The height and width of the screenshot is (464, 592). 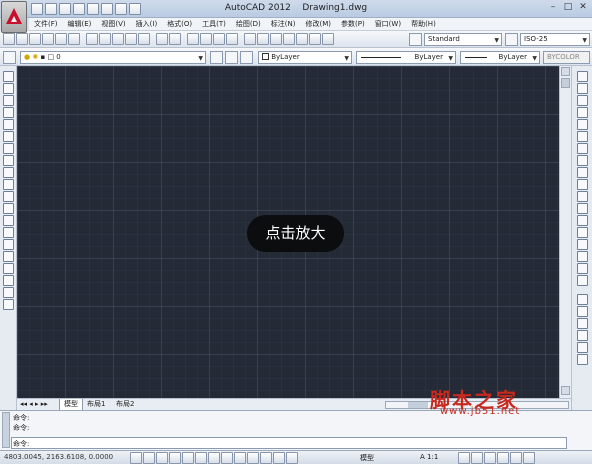 I want to click on zoom-previous-icon, so click(x=232, y=39).